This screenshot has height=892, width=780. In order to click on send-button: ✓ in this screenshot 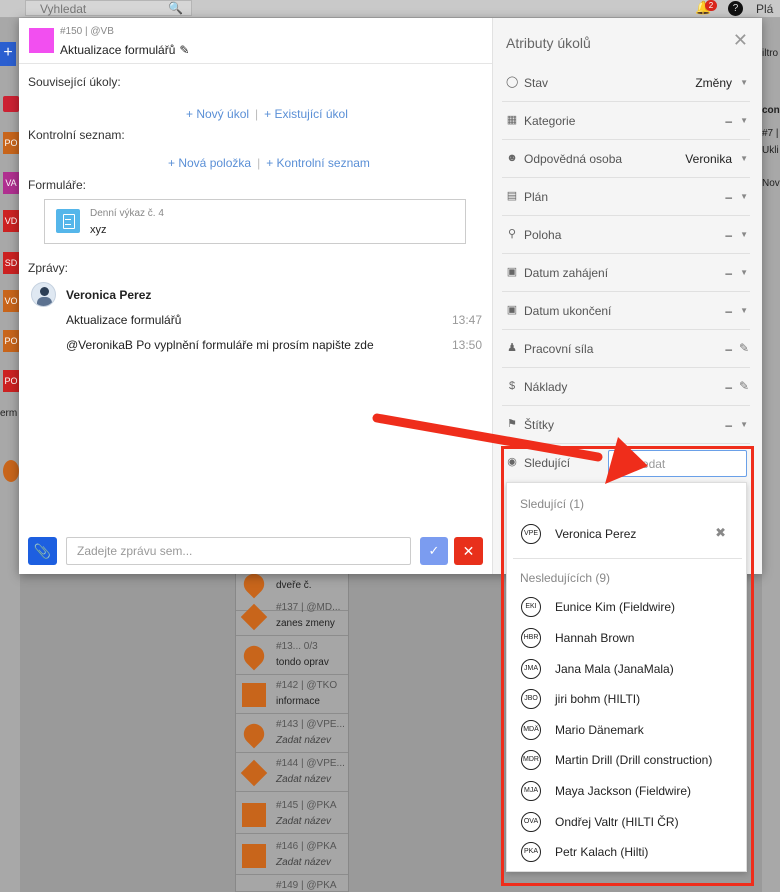, I will do `click(434, 551)`.